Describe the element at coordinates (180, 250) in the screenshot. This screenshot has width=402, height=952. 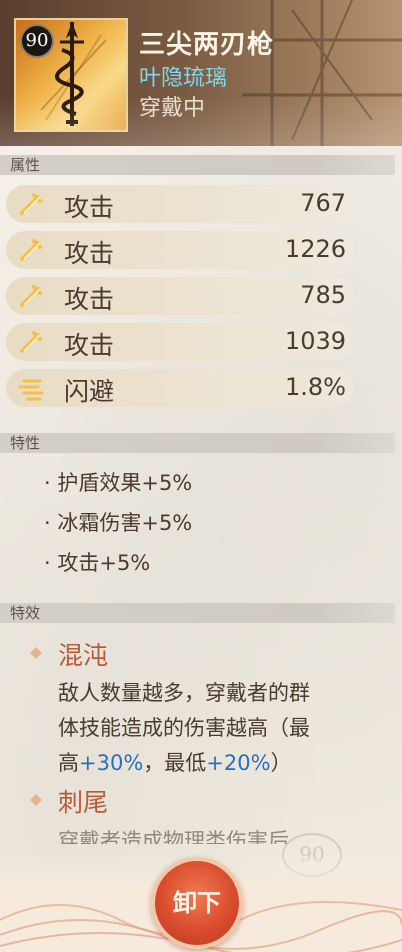
I see `attribute-row: 攻击 1226` at that location.